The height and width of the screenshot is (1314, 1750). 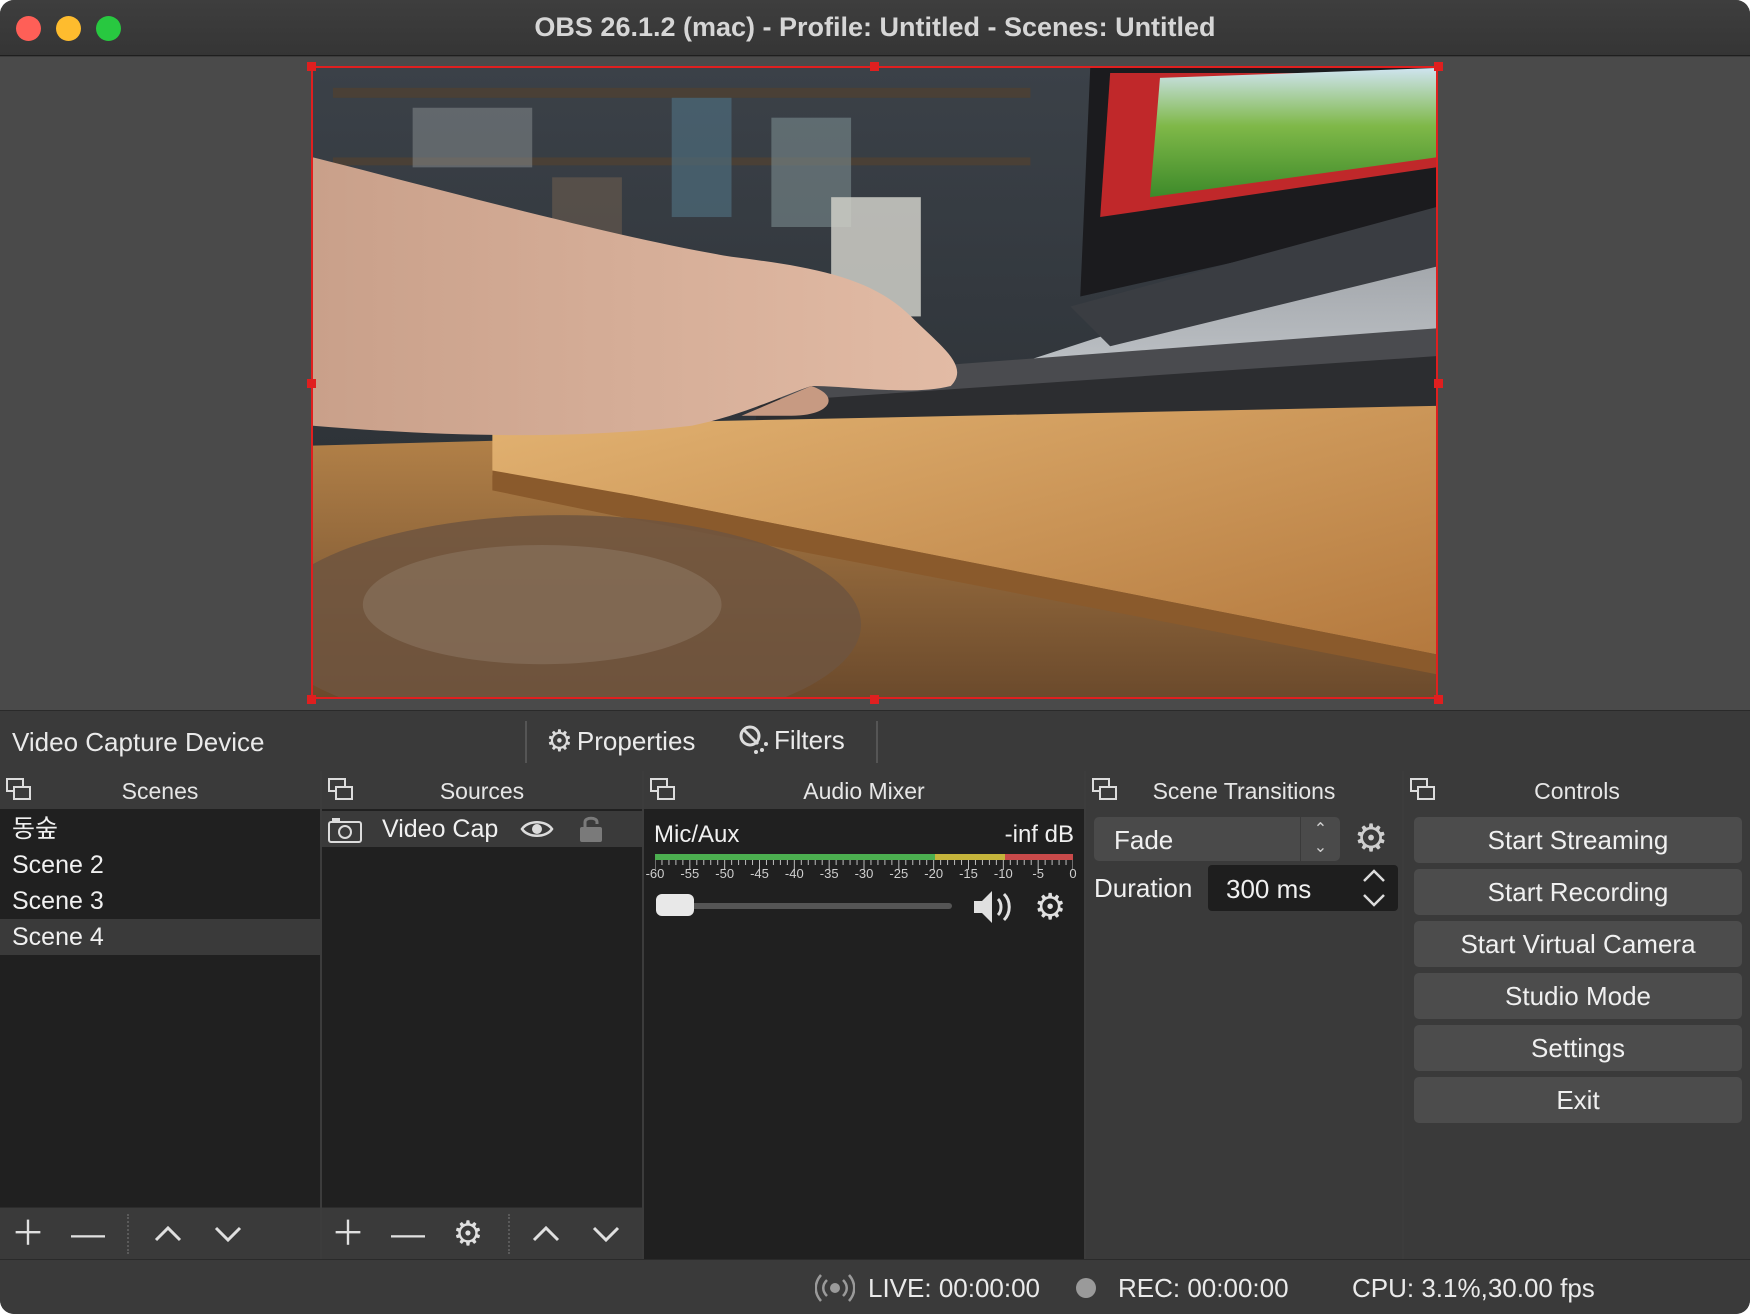 I want to click on source-item: Video Cap, so click(x=482, y=829).